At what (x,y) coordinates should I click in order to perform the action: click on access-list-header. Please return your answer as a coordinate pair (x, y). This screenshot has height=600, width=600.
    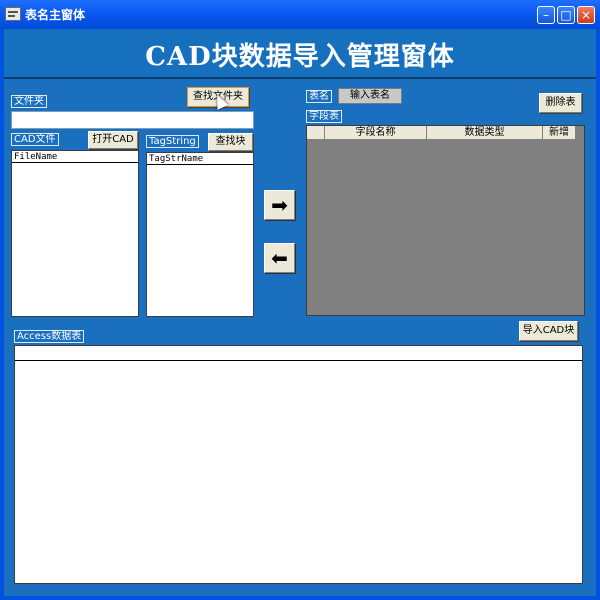
    Looking at the image, I should click on (298, 353).